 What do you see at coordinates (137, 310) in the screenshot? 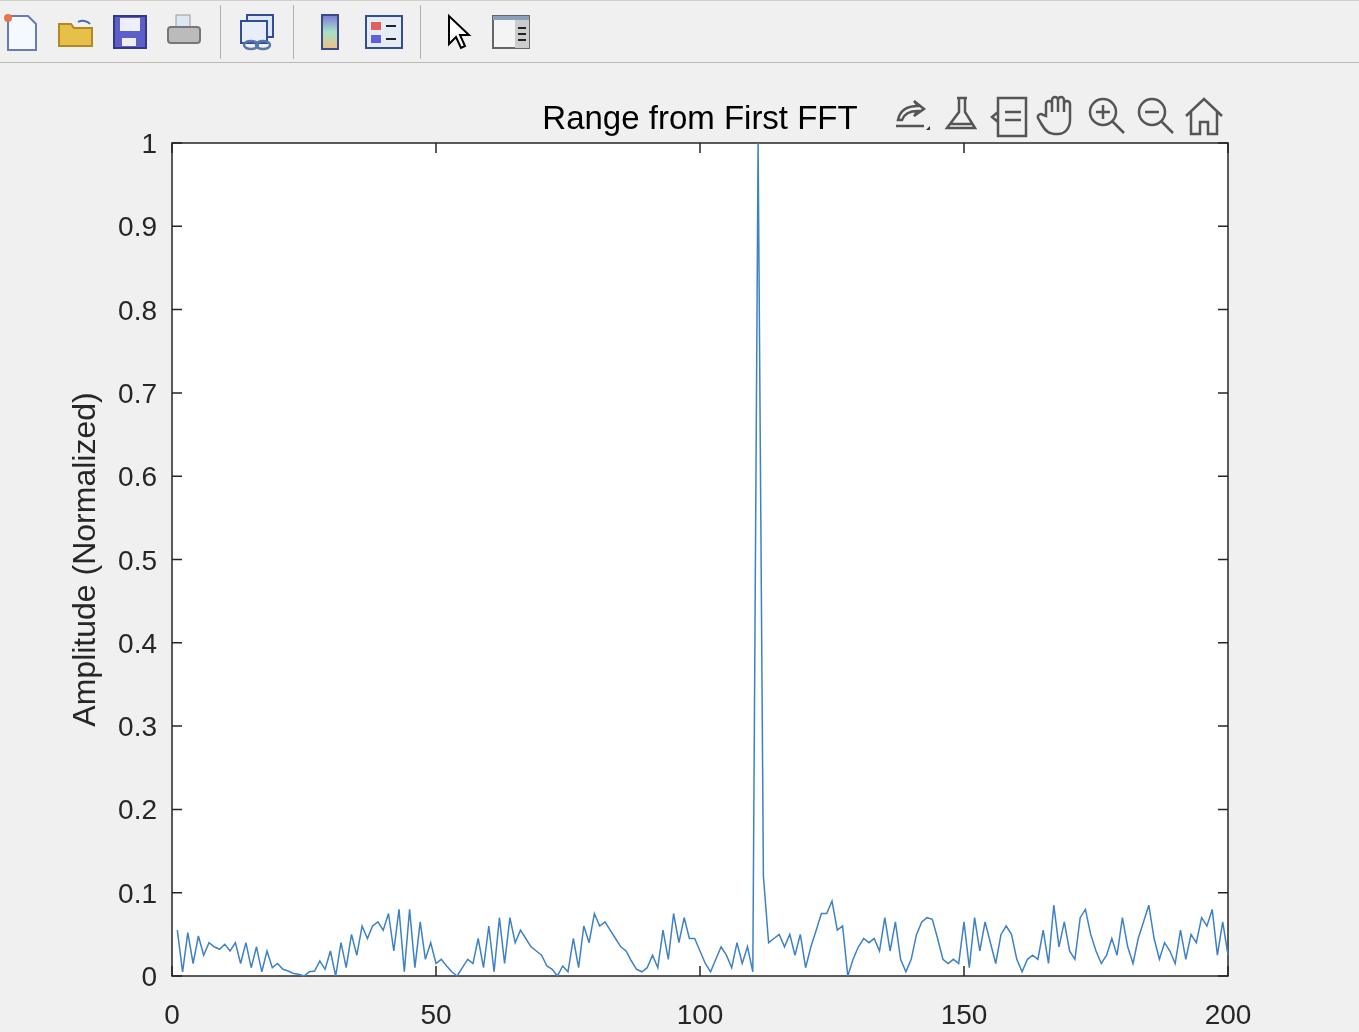
I see `y-tick-label: 0.8` at bounding box center [137, 310].